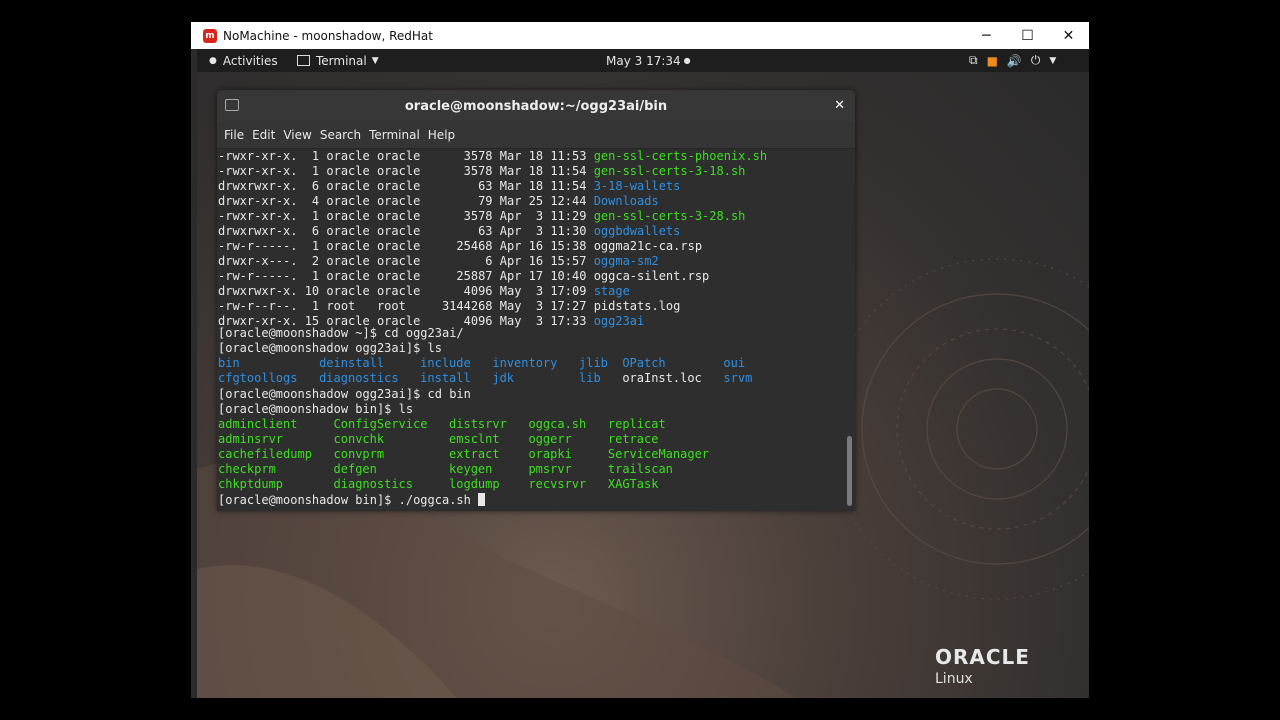 The image size is (1280, 720). Describe the element at coordinates (341, 60) in the screenshot. I see `terminal-app-label: Terminal` at that location.